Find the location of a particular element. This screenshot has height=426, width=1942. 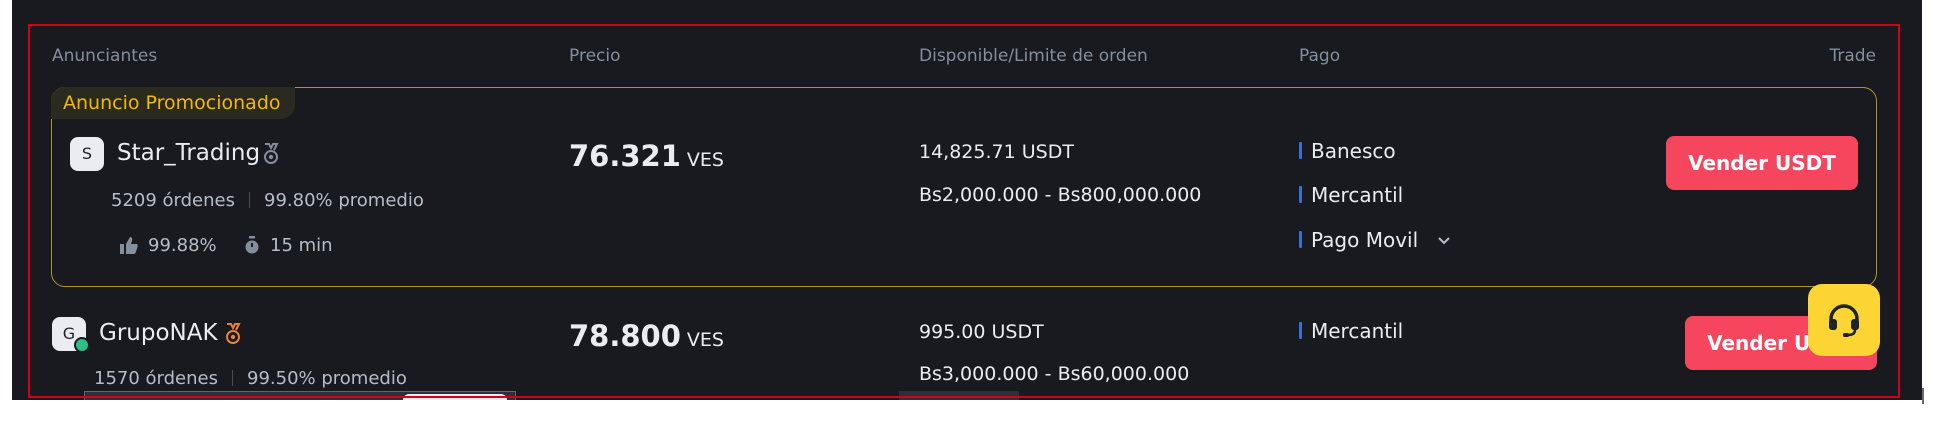

header-trade: Trade is located at coordinates (1852, 56).